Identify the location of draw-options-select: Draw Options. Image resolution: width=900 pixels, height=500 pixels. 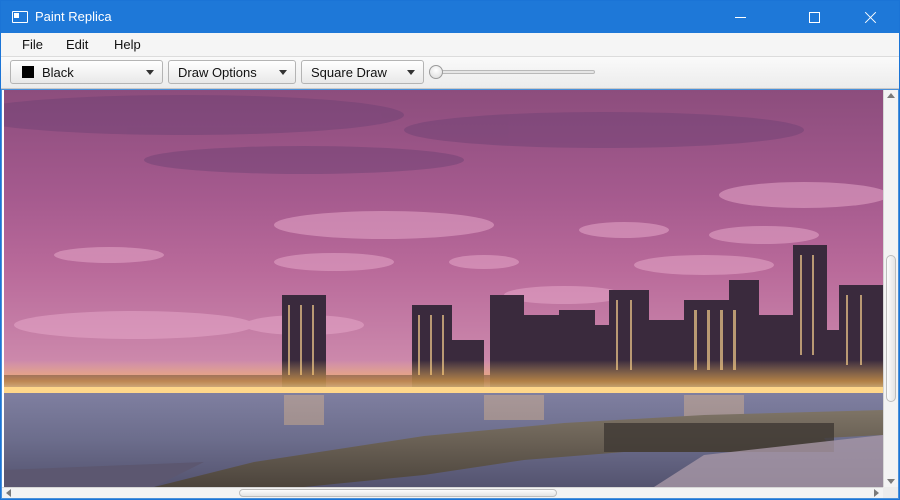
(232, 72).